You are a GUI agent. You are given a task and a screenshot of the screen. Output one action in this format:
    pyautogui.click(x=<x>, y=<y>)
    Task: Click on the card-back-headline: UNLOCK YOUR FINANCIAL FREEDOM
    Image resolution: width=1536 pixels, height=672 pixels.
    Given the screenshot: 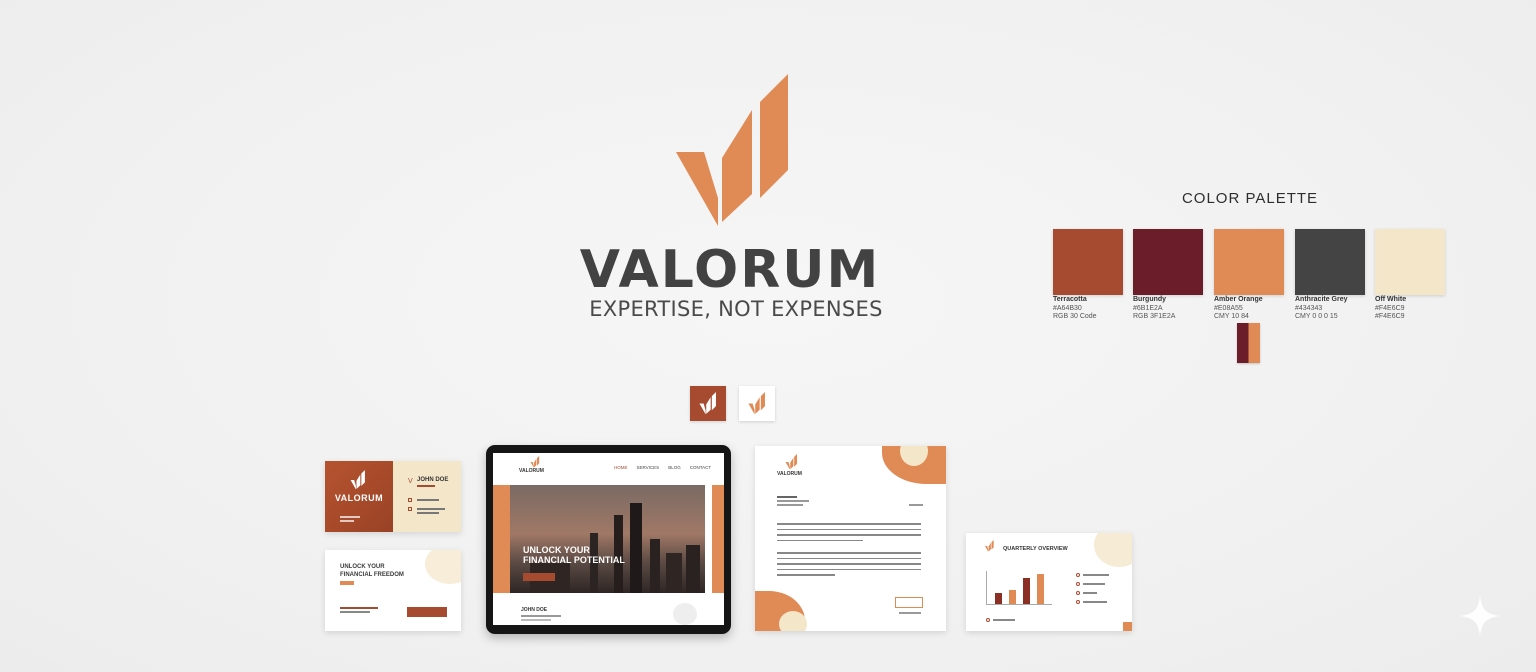 What is the action you would take?
    pyautogui.click(x=372, y=571)
    